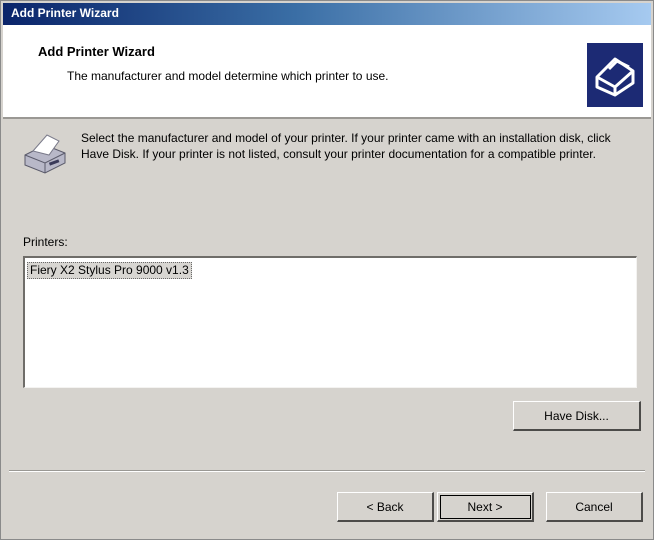  Describe the element at coordinates (385, 507) in the screenshot. I see `back-button: < Back` at that location.